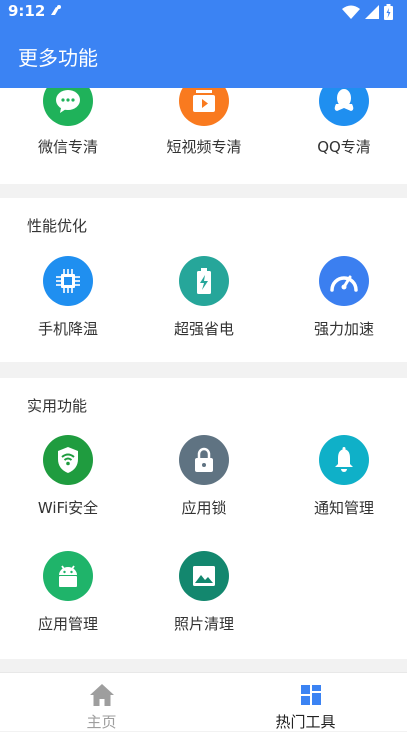  Describe the element at coordinates (305, 722) in the screenshot. I see `nav-label-hot-tools: 热门工具` at that location.